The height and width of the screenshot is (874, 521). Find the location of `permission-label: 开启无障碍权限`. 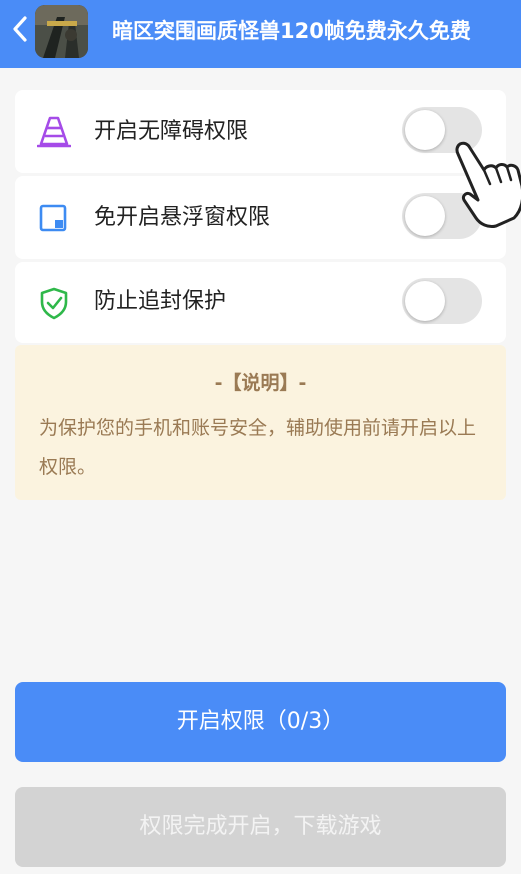

permission-label: 开启无障碍权限 is located at coordinates (171, 131).